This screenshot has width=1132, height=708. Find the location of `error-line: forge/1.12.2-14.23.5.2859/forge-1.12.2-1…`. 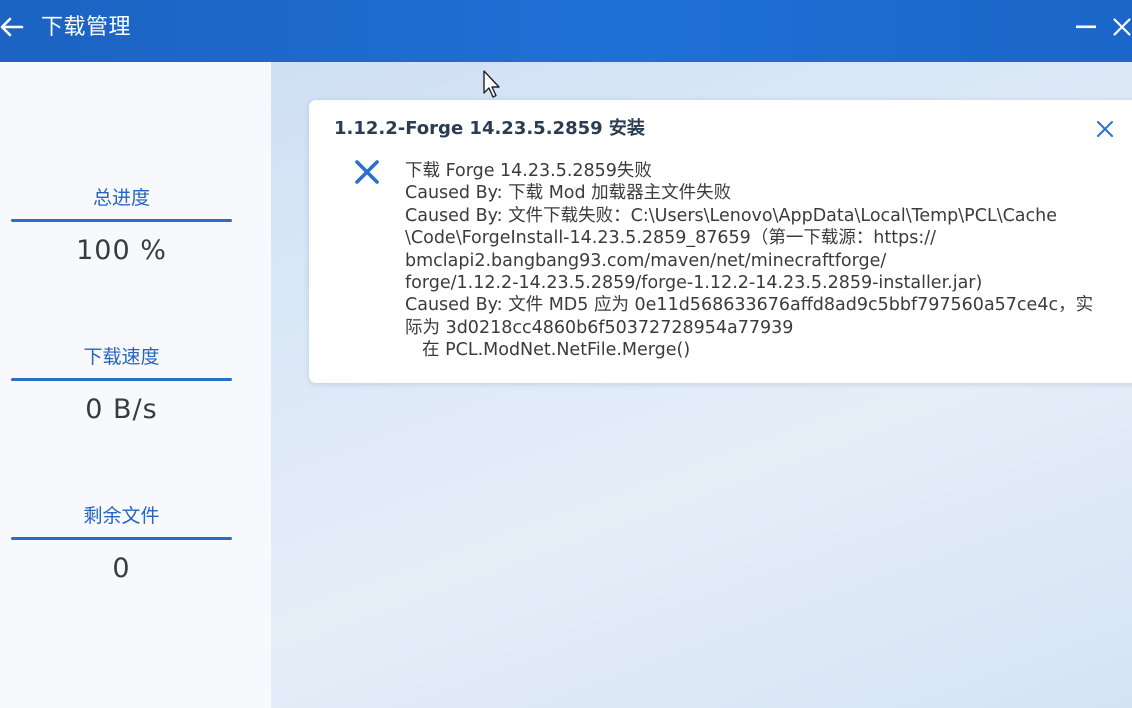

error-line: forge/1.12.2-14.23.5.2859/forge-1.12.2-1… is located at coordinates (694, 283).